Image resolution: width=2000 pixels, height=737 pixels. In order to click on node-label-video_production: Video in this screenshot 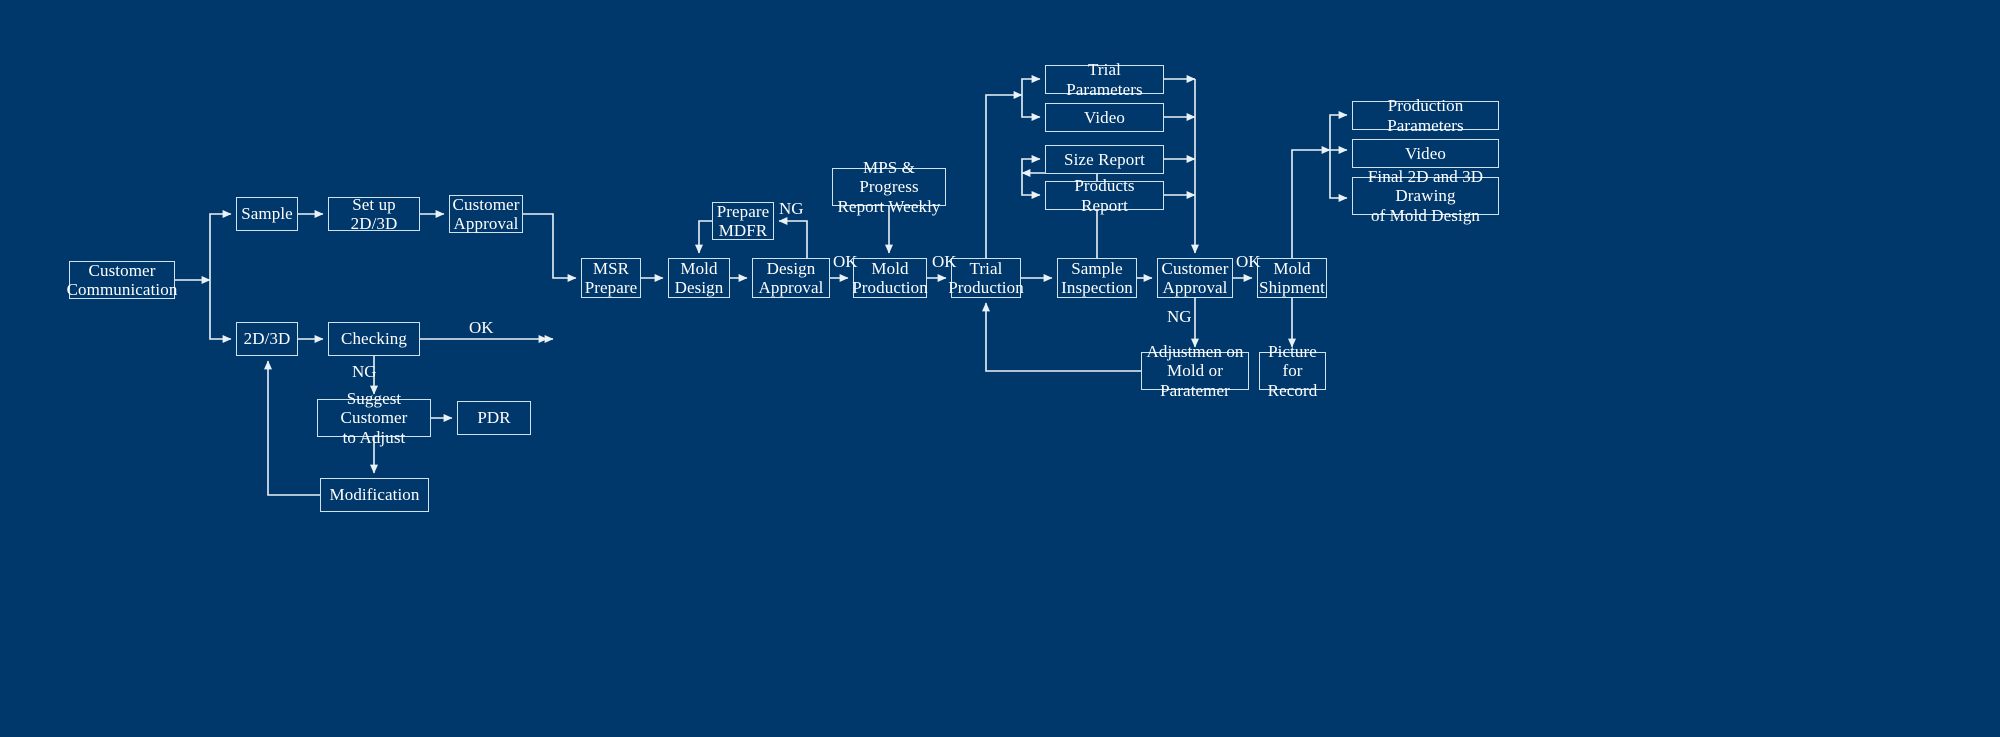, I will do `click(1425, 153)`.